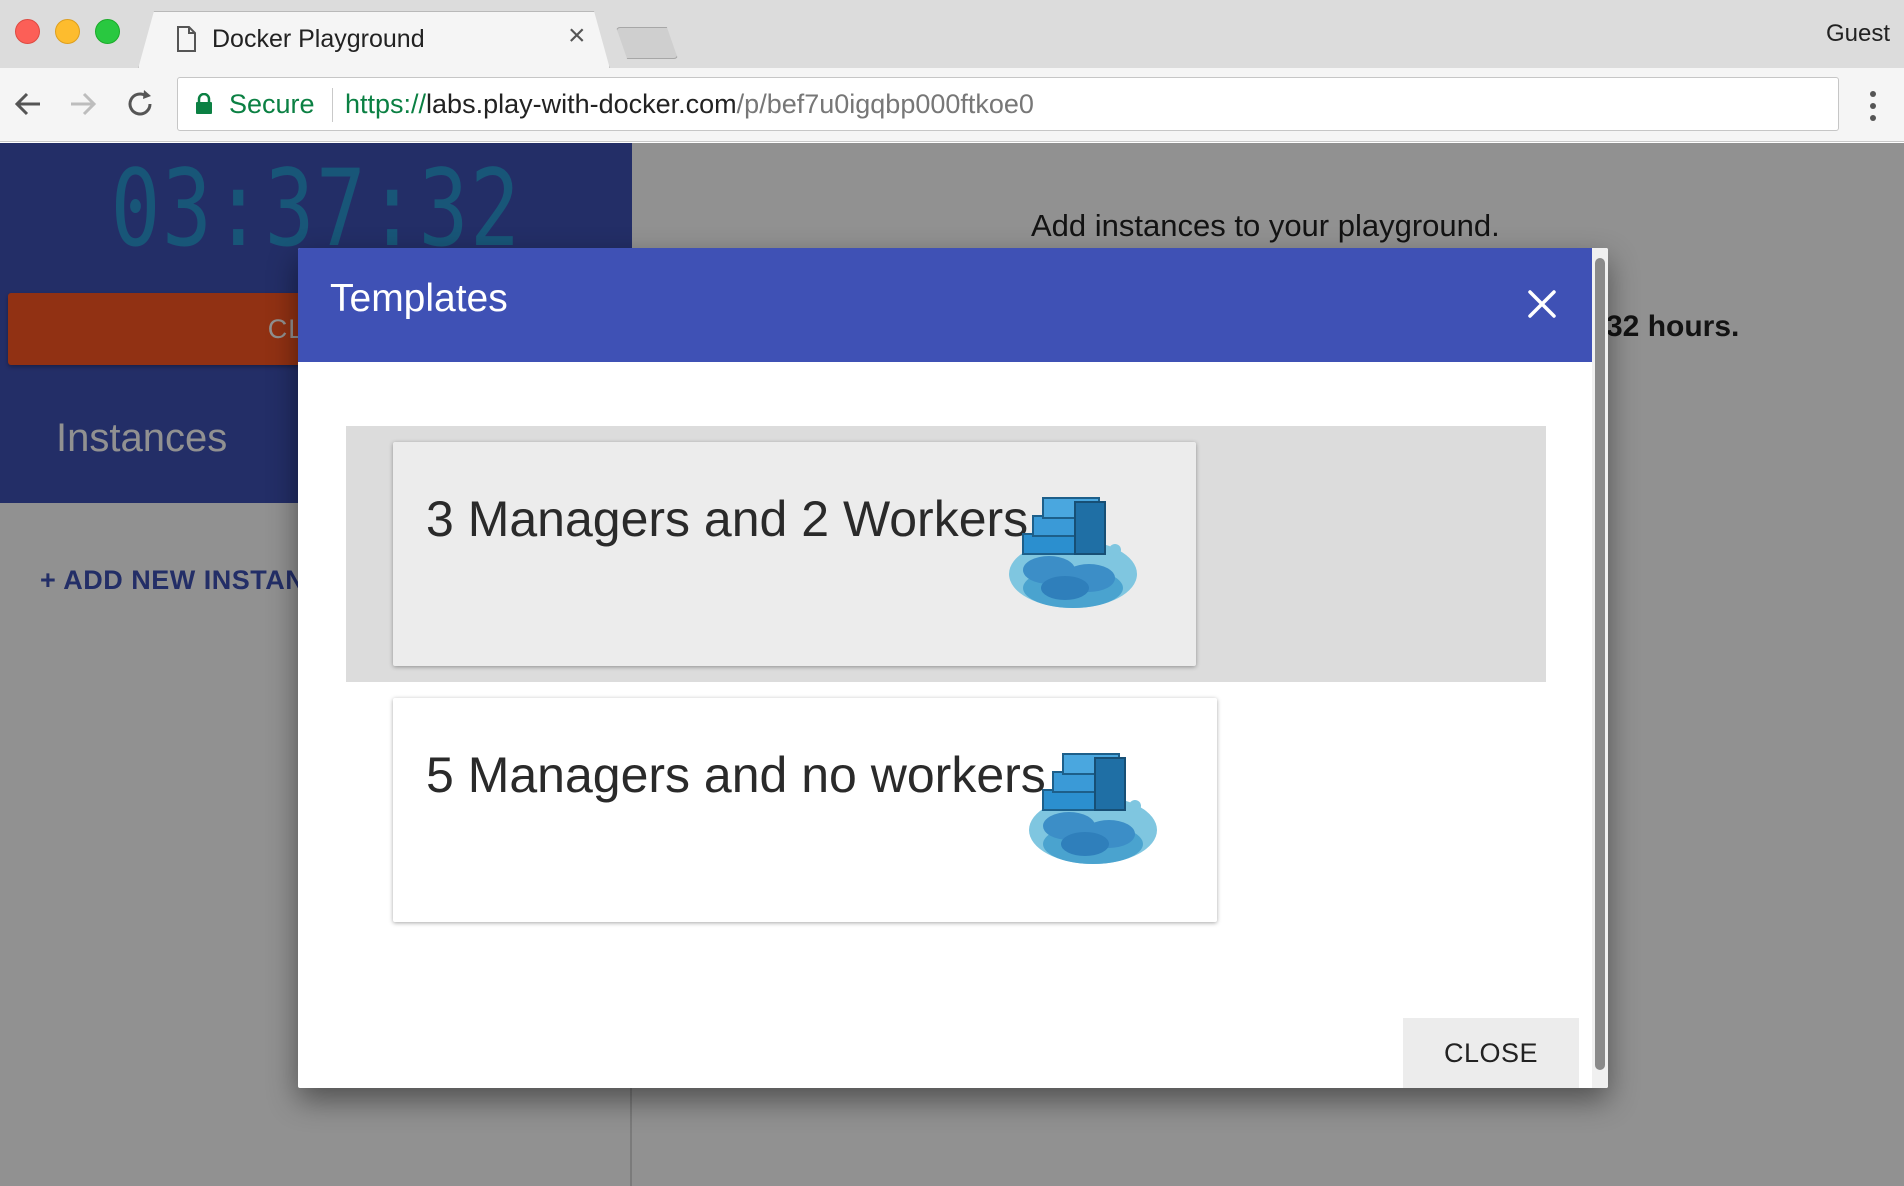 This screenshot has width=1904, height=1186. What do you see at coordinates (805, 810) in the screenshot?
I see `template-5-managers-no-workers: 5 Managers and no workers` at bounding box center [805, 810].